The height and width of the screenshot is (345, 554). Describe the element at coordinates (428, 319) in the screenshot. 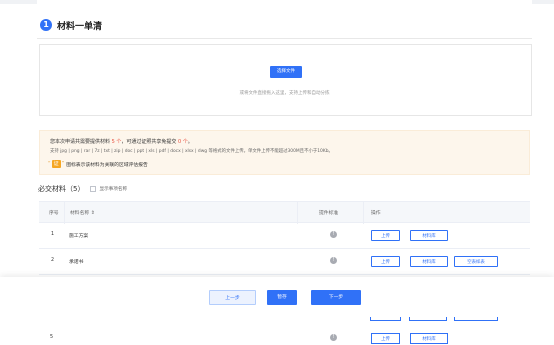

I see `material-library-button-partial` at that location.